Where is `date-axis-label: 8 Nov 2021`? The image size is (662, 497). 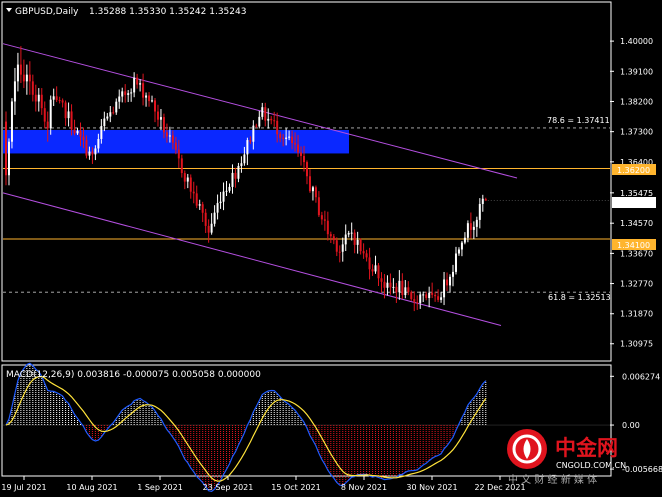 date-axis-label: 8 Nov 2021 is located at coordinates (364, 487).